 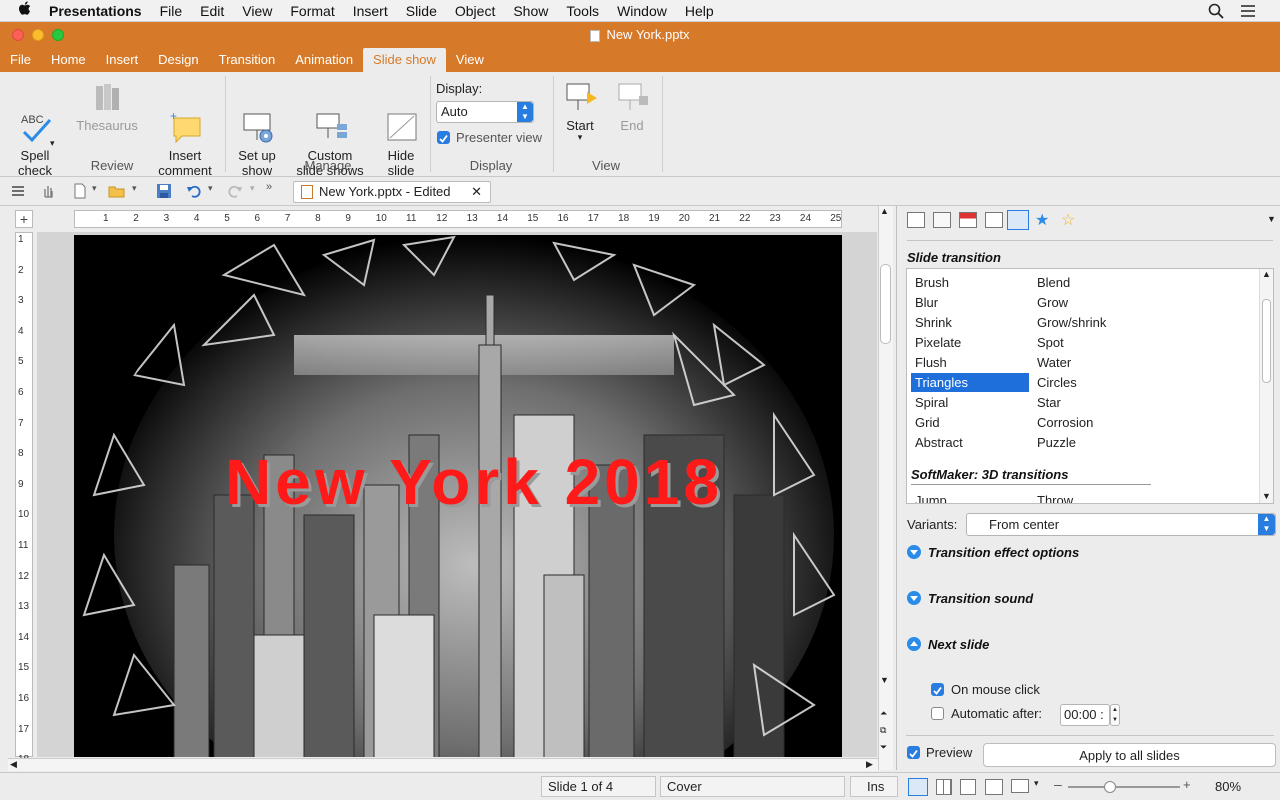 I want to click on time-stepper: ▲ ▼, so click(x=1115, y=715).